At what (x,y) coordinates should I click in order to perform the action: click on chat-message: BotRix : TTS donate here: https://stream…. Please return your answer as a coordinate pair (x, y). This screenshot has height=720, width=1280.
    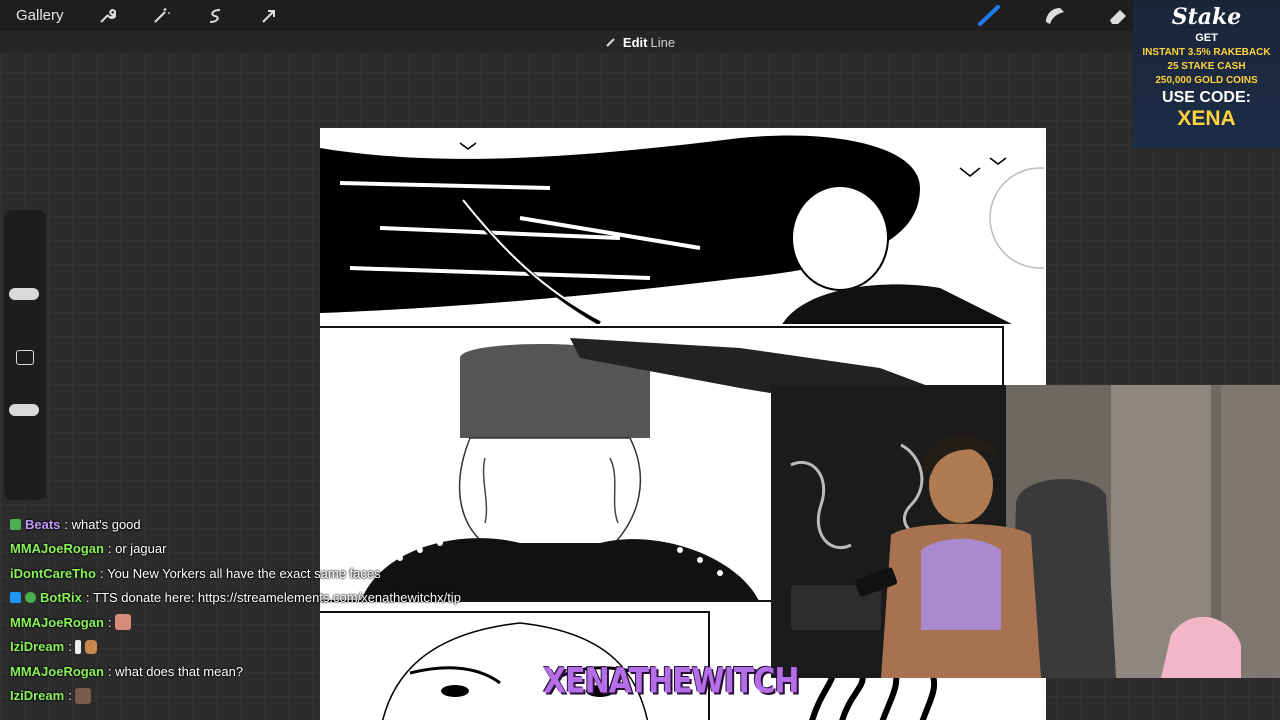
    Looking at the image, I should click on (270, 598).